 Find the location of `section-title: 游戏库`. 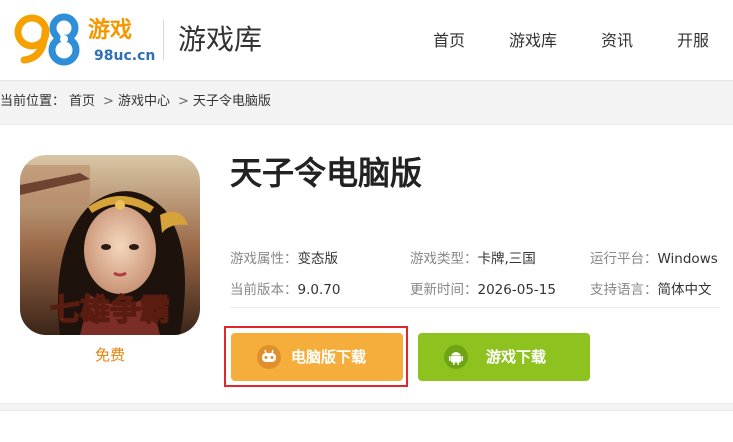

section-title: 游戏库 is located at coordinates (220, 39).